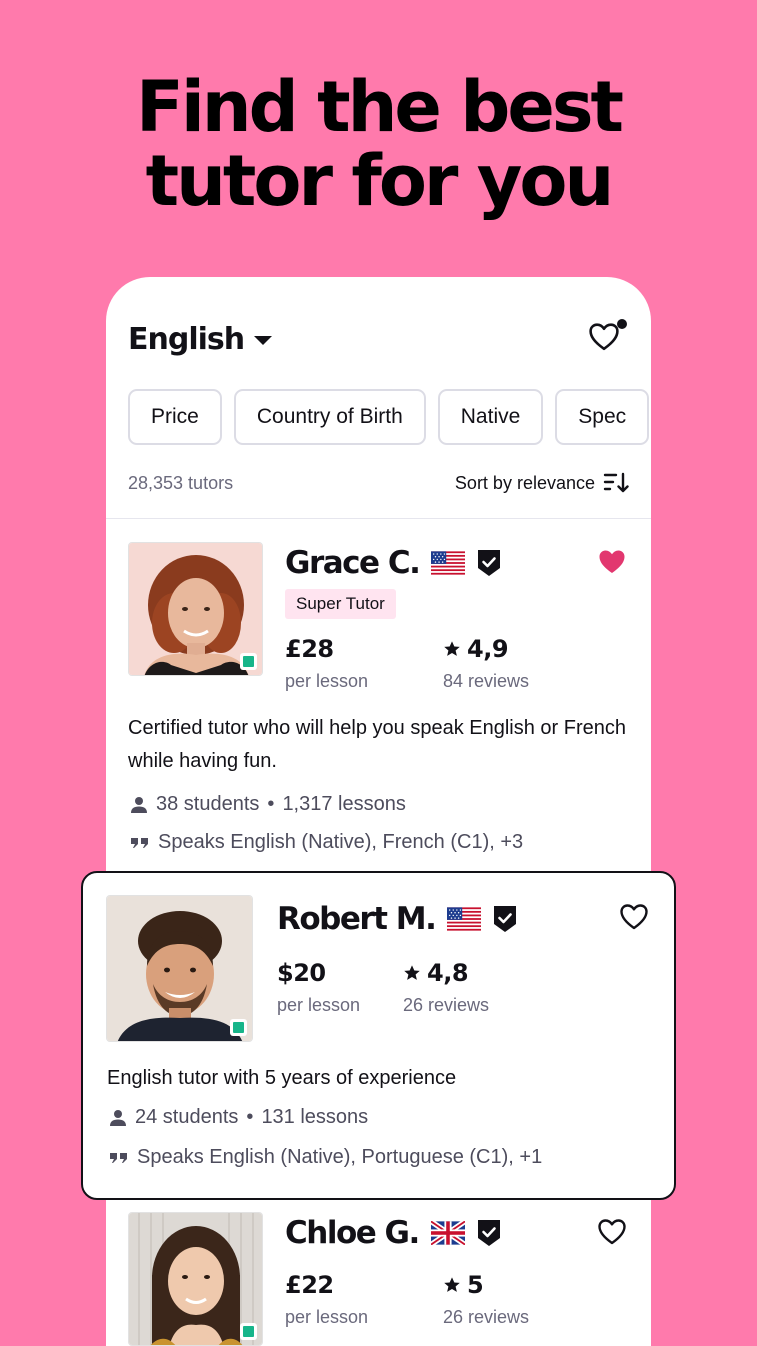 This screenshot has width=757, height=1346. Describe the element at coordinates (282, 1078) in the screenshot. I see `tutor-description: English tutor with 5 years of experience` at that location.